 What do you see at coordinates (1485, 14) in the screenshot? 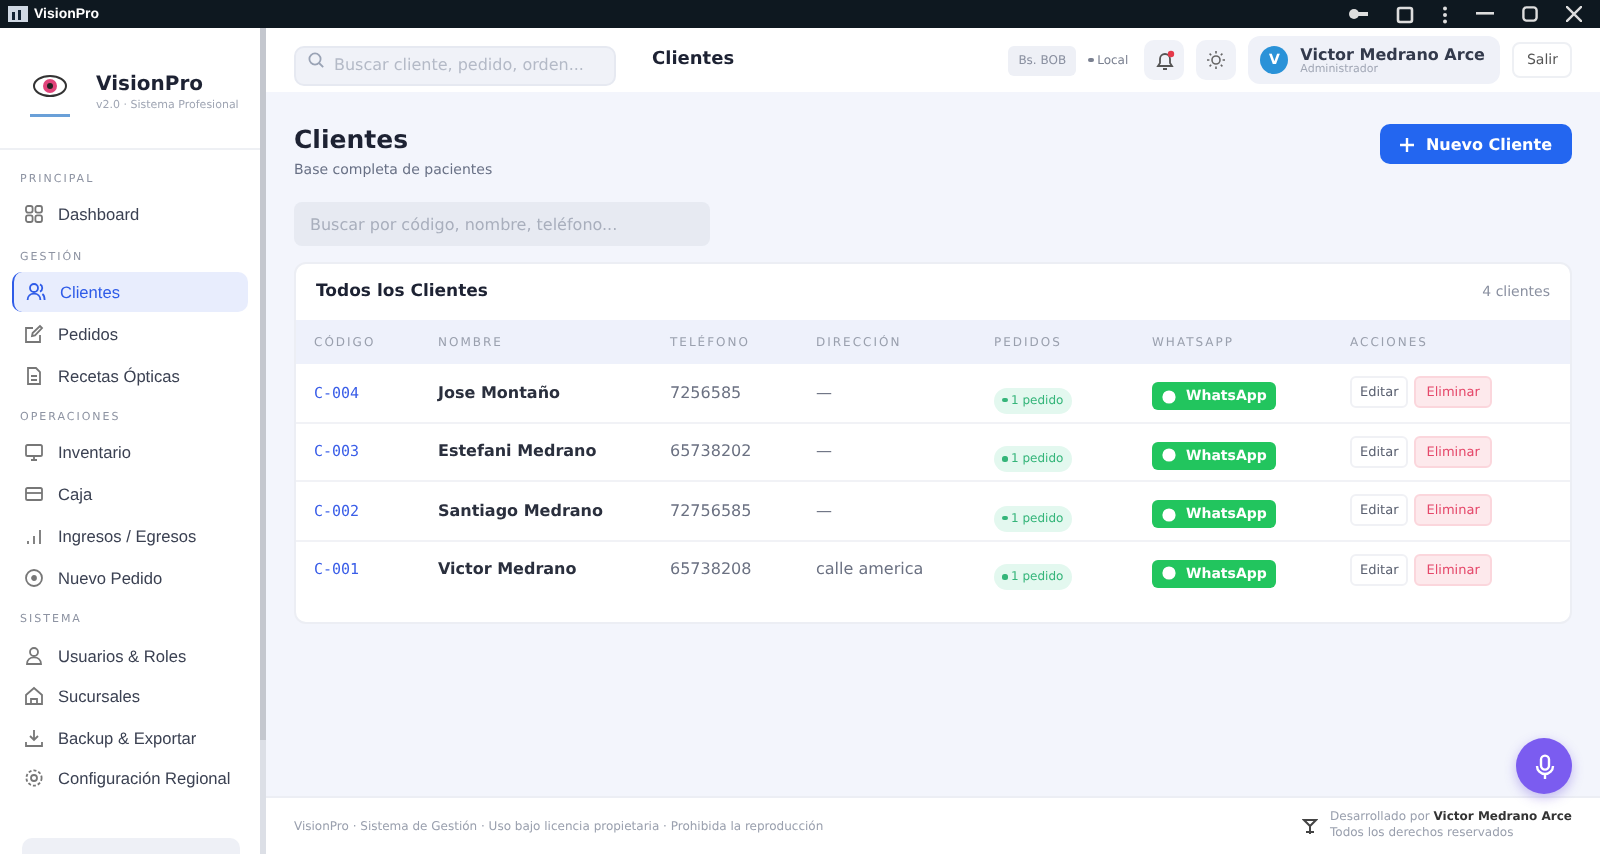
I see `minimize-icon` at bounding box center [1485, 14].